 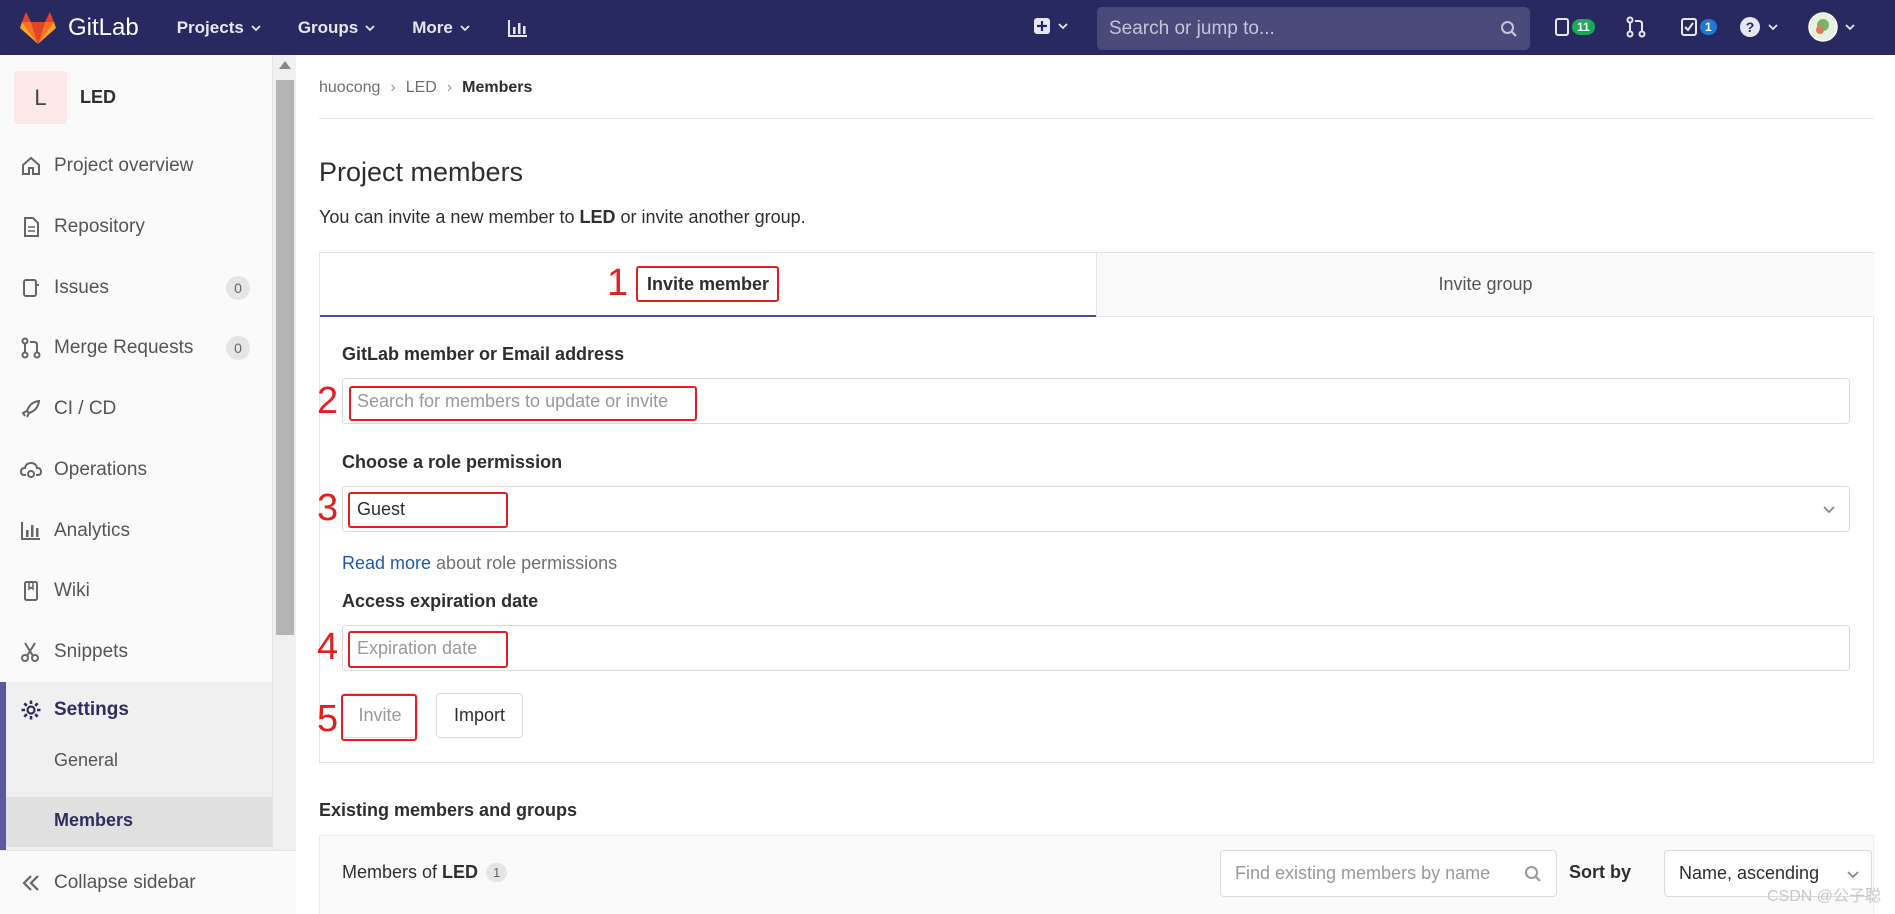 What do you see at coordinates (328, 401) in the screenshot?
I see `annotation-number-2: 2` at bounding box center [328, 401].